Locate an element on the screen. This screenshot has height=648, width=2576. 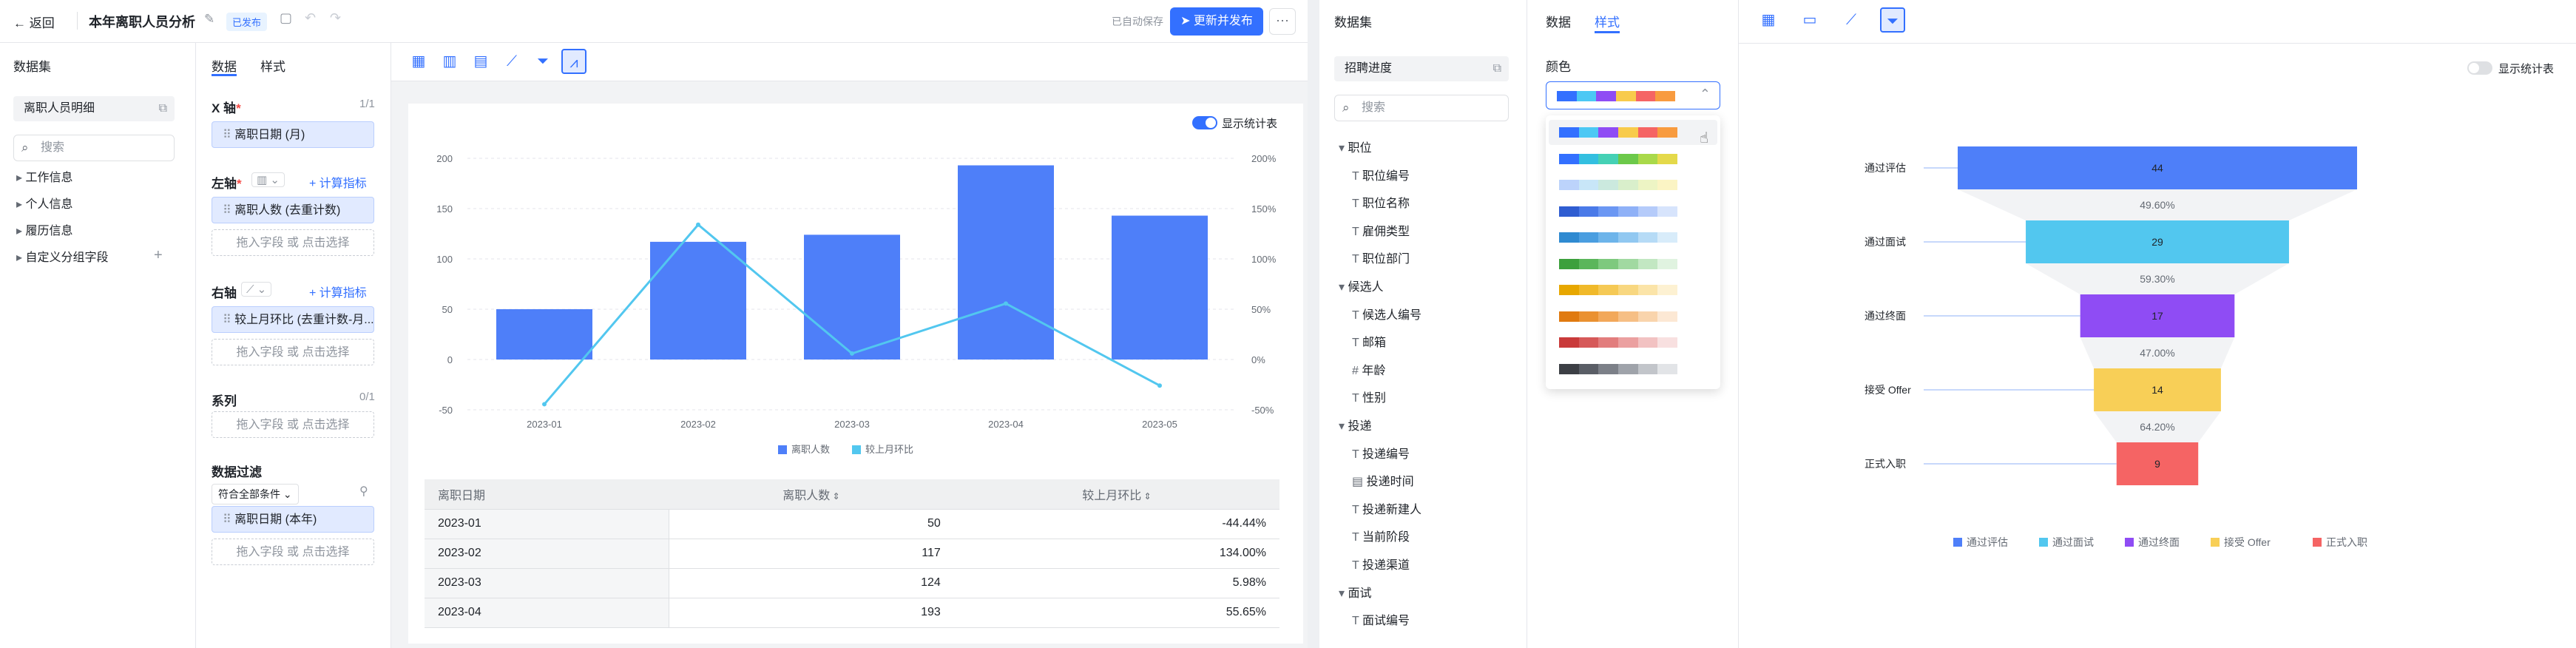
x-axis-field: ⠿ 离职日期 (月) is located at coordinates (293, 134).